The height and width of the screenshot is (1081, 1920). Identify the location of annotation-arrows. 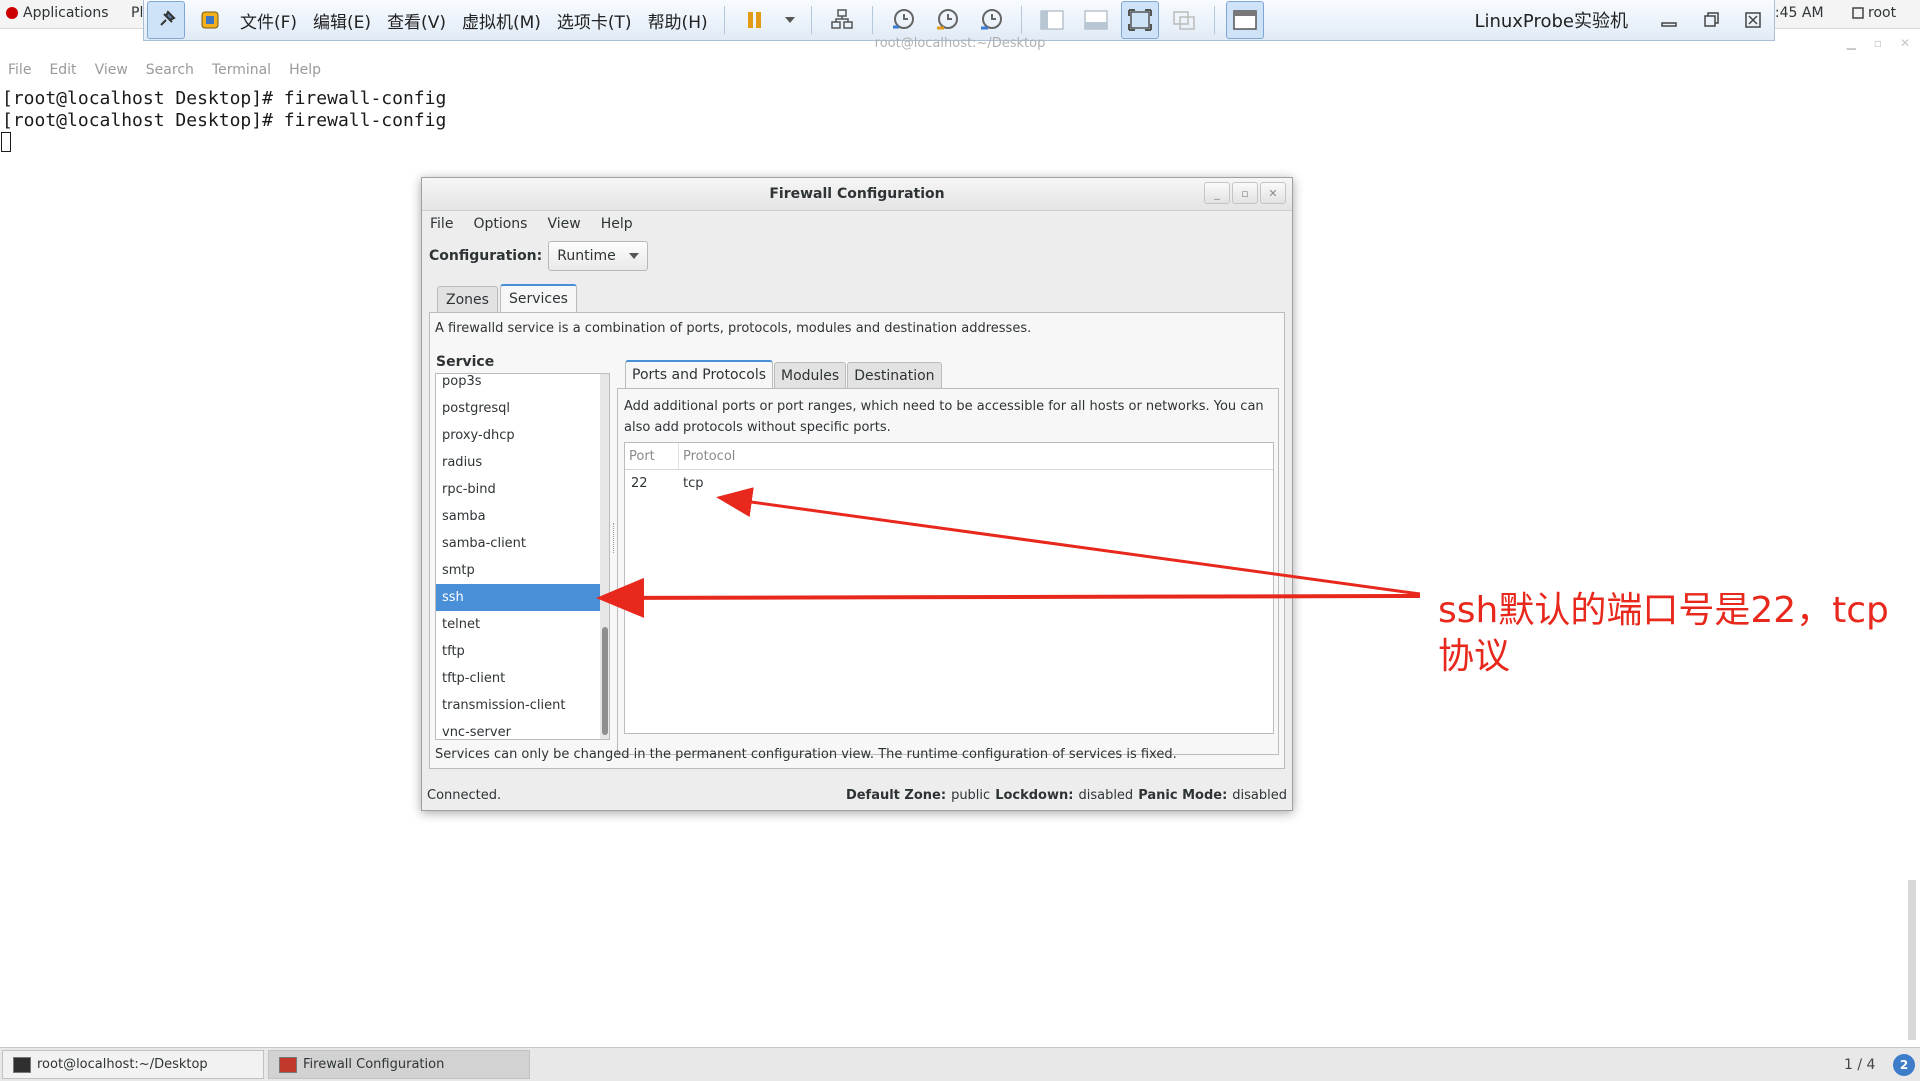
(1008, 552).